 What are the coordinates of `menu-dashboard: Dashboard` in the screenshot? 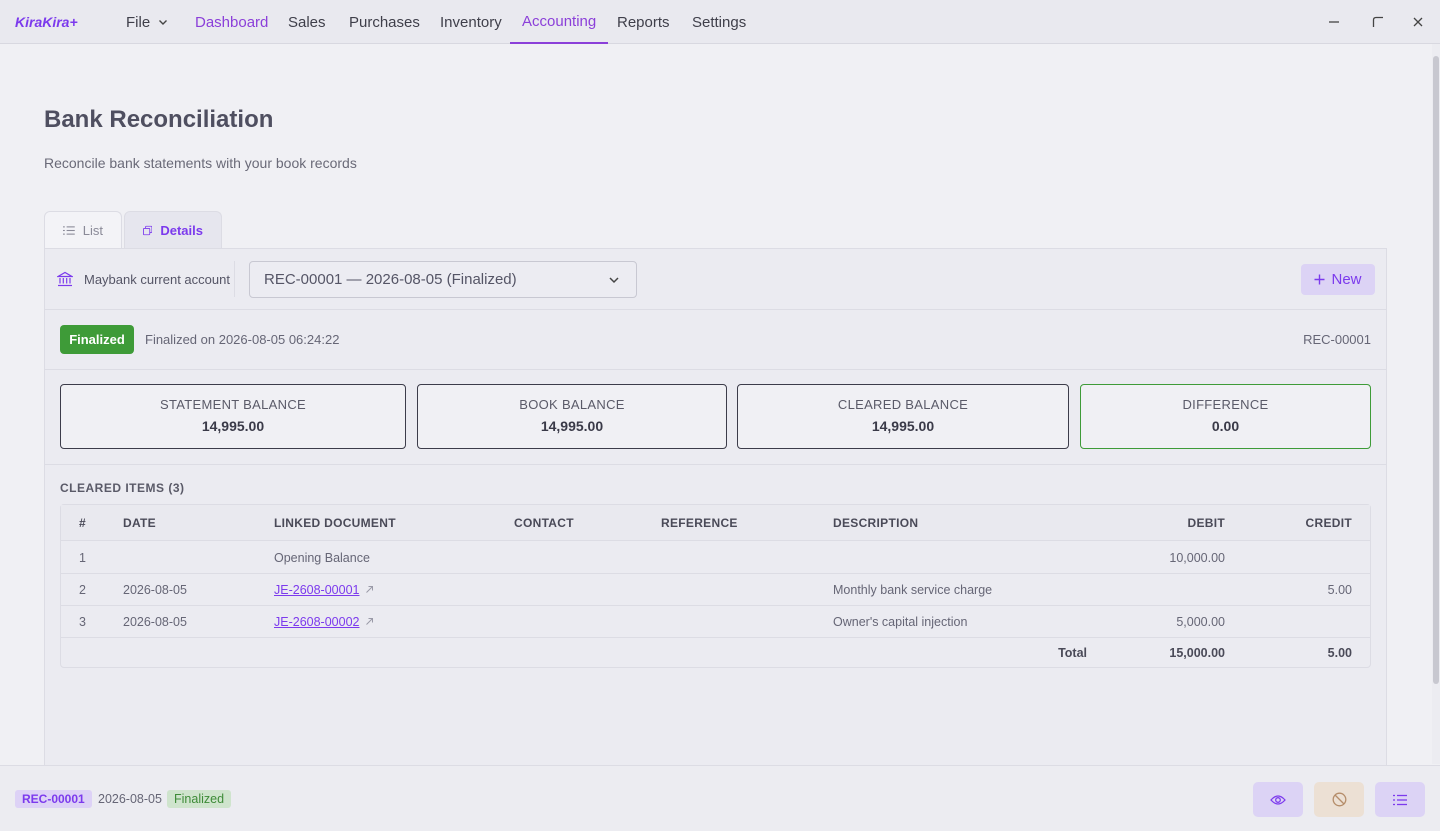 It's located at (231, 22).